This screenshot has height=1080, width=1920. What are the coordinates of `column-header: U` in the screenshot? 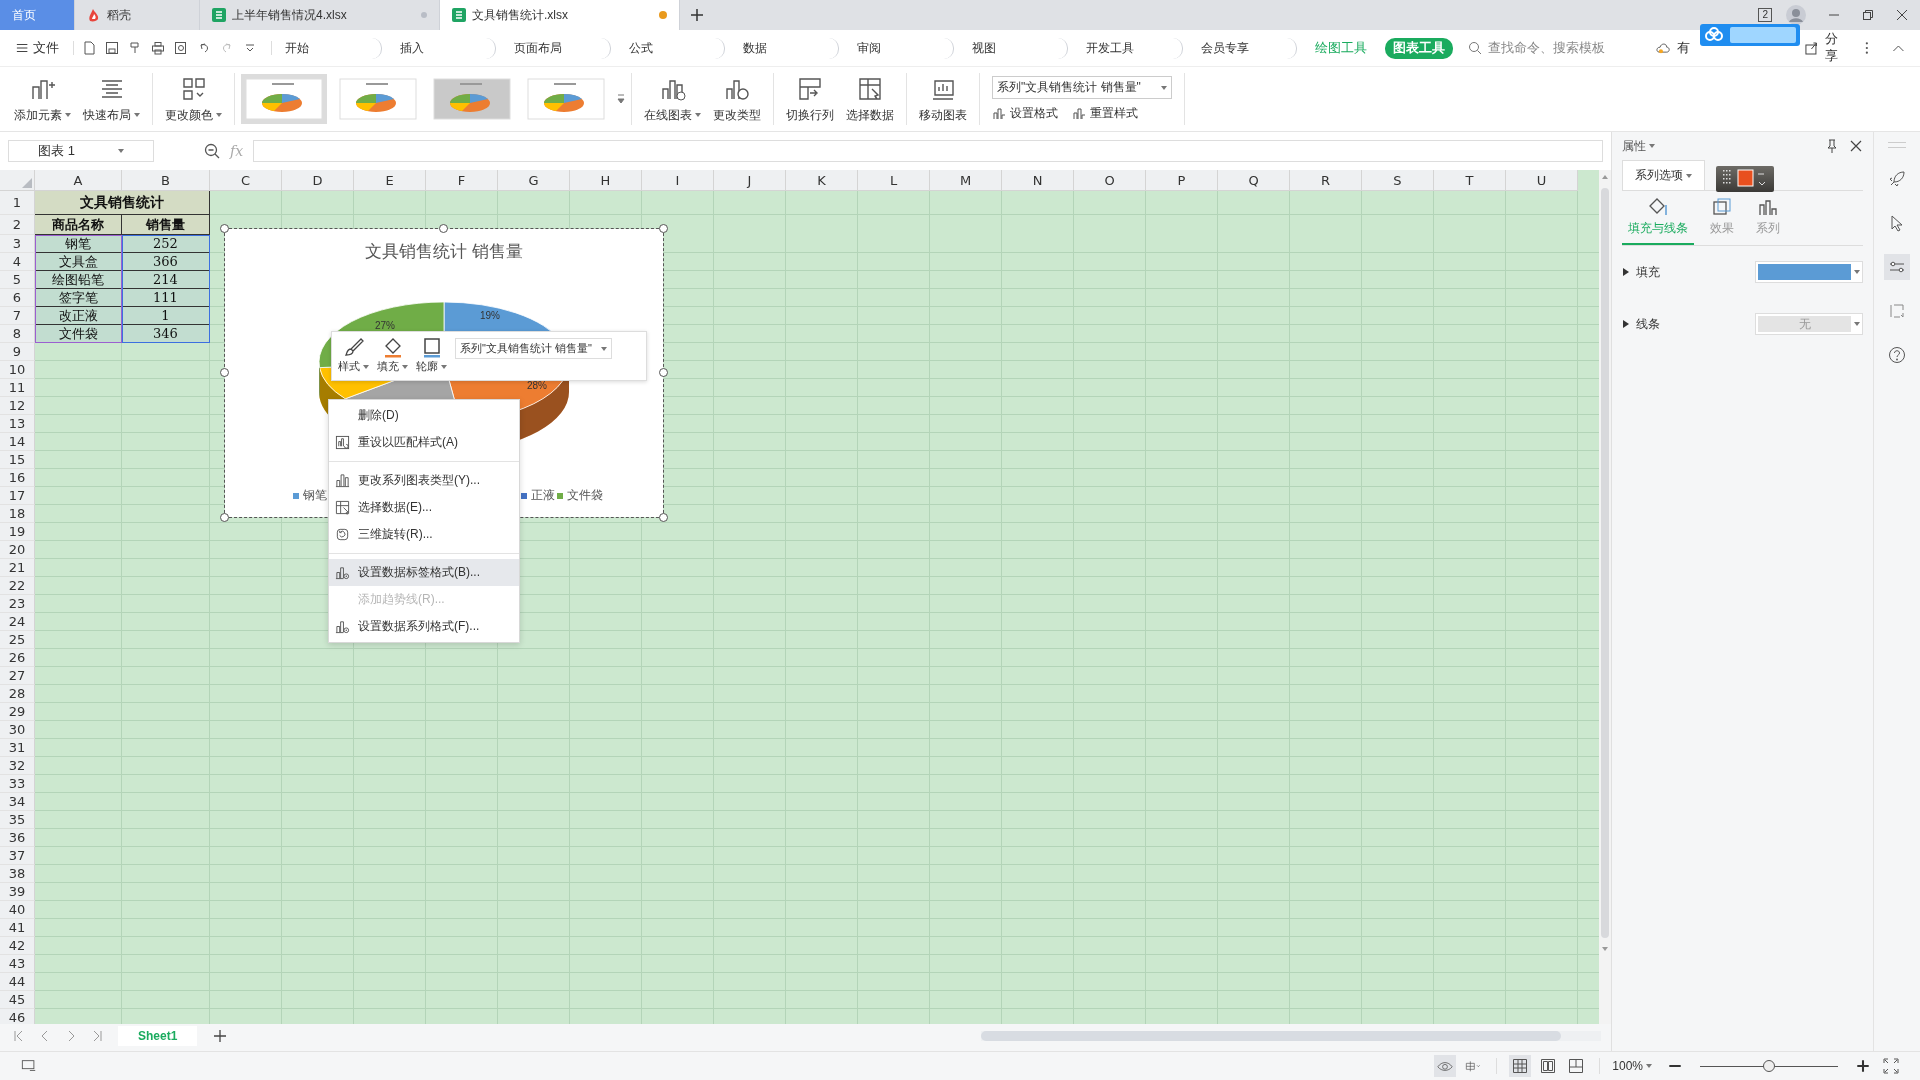 It's located at (1542, 180).